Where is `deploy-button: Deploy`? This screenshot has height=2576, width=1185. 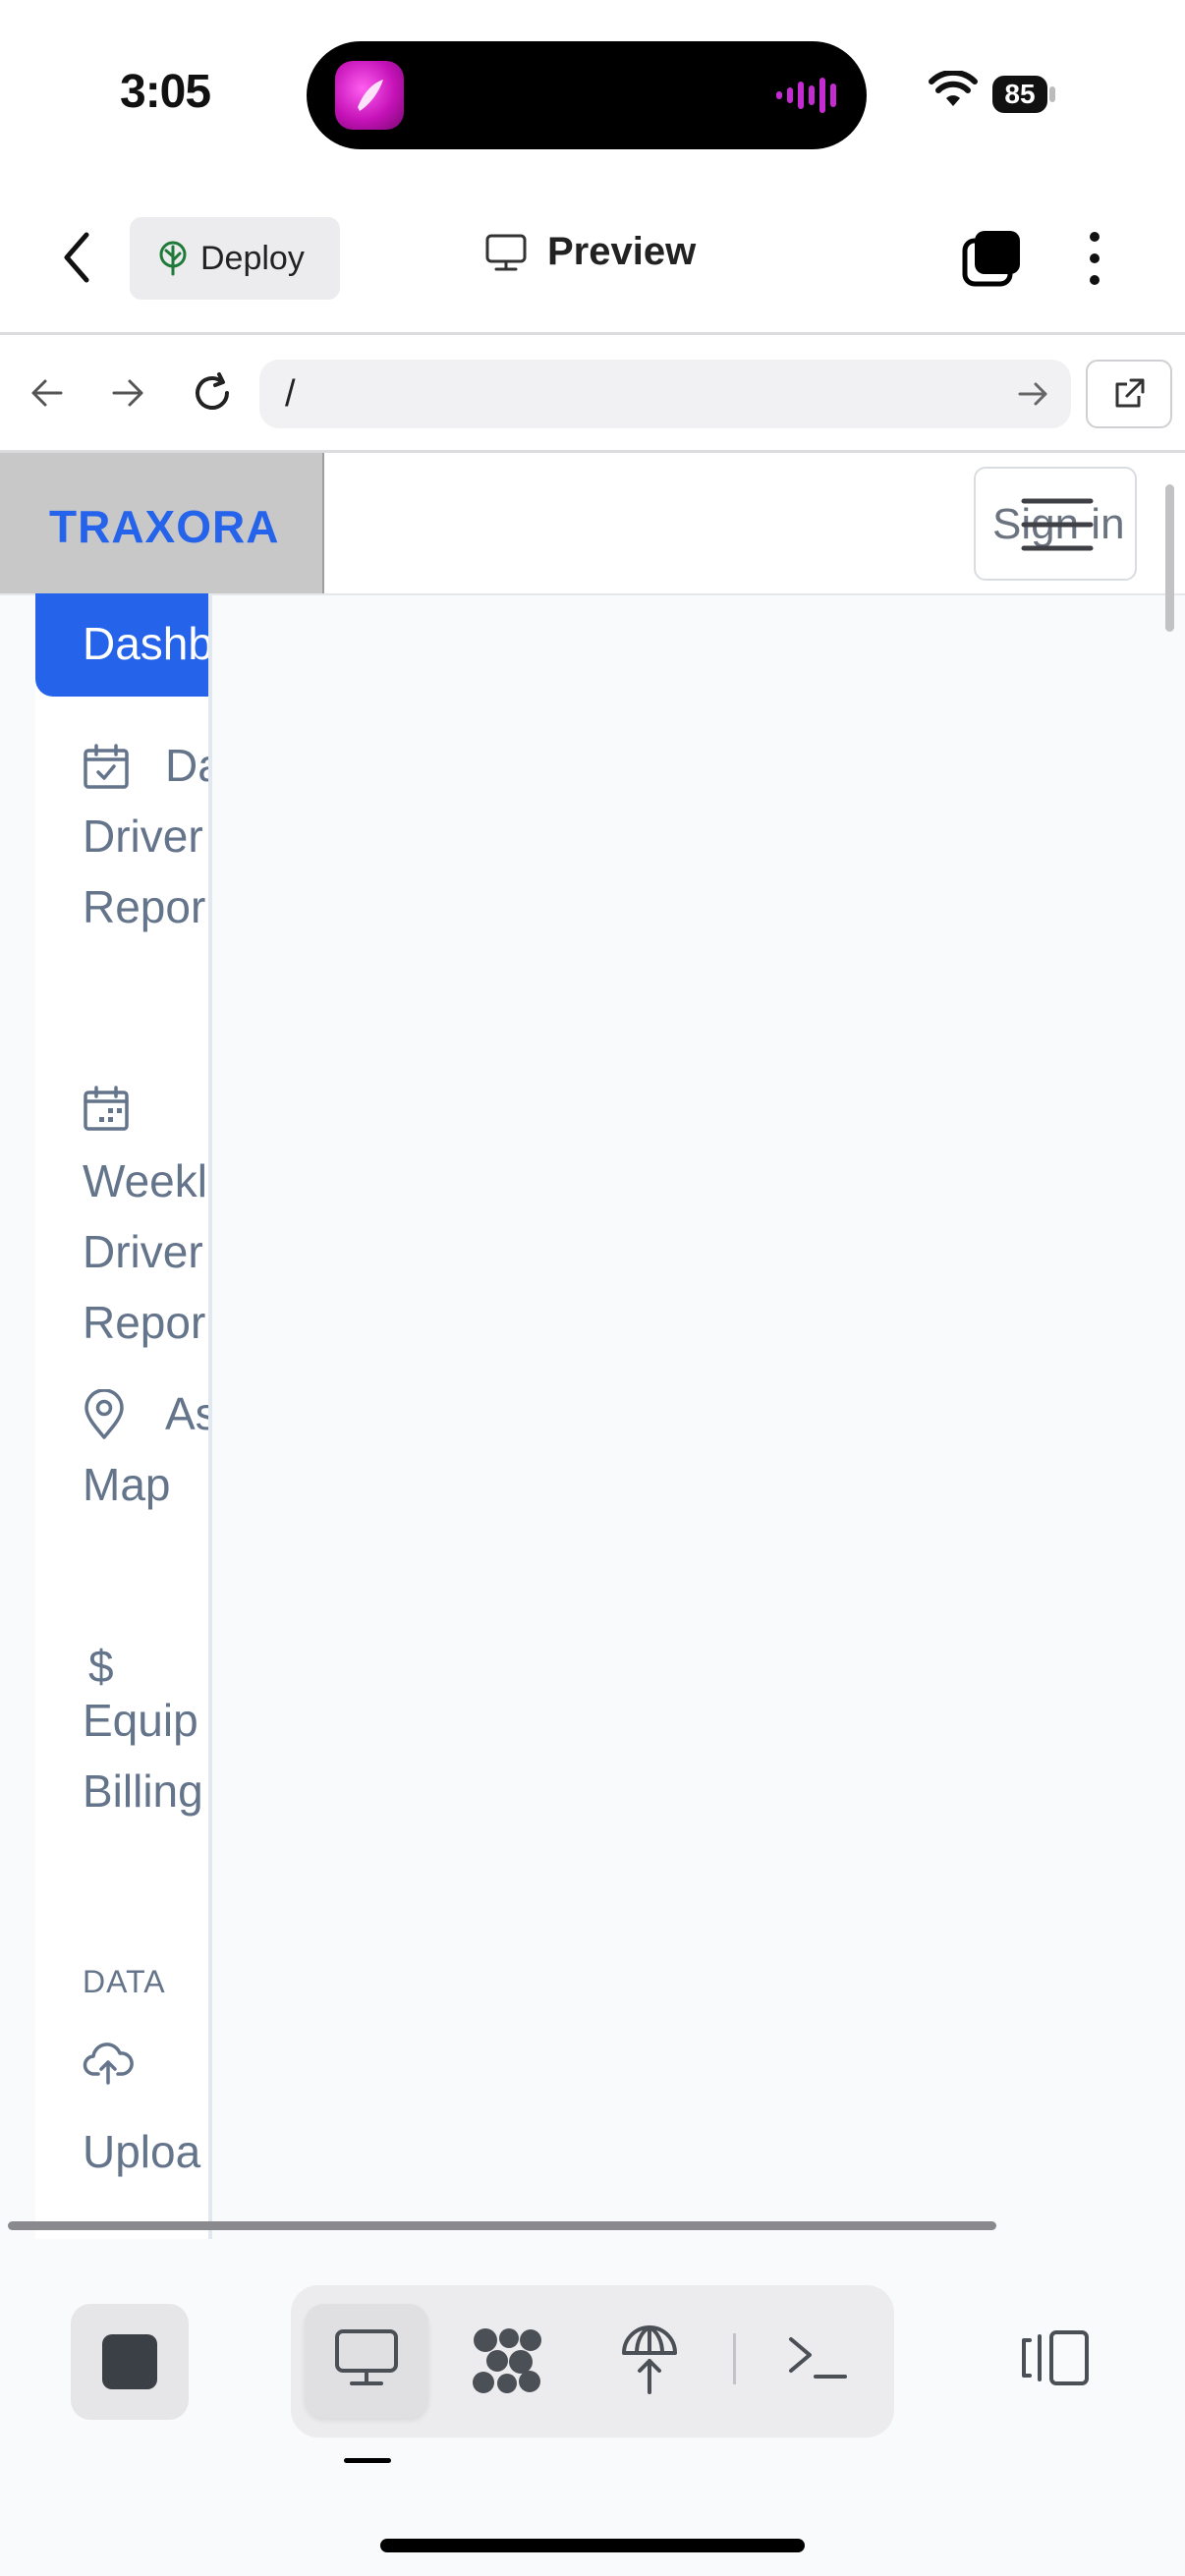
deploy-button: Deploy is located at coordinates (235, 258).